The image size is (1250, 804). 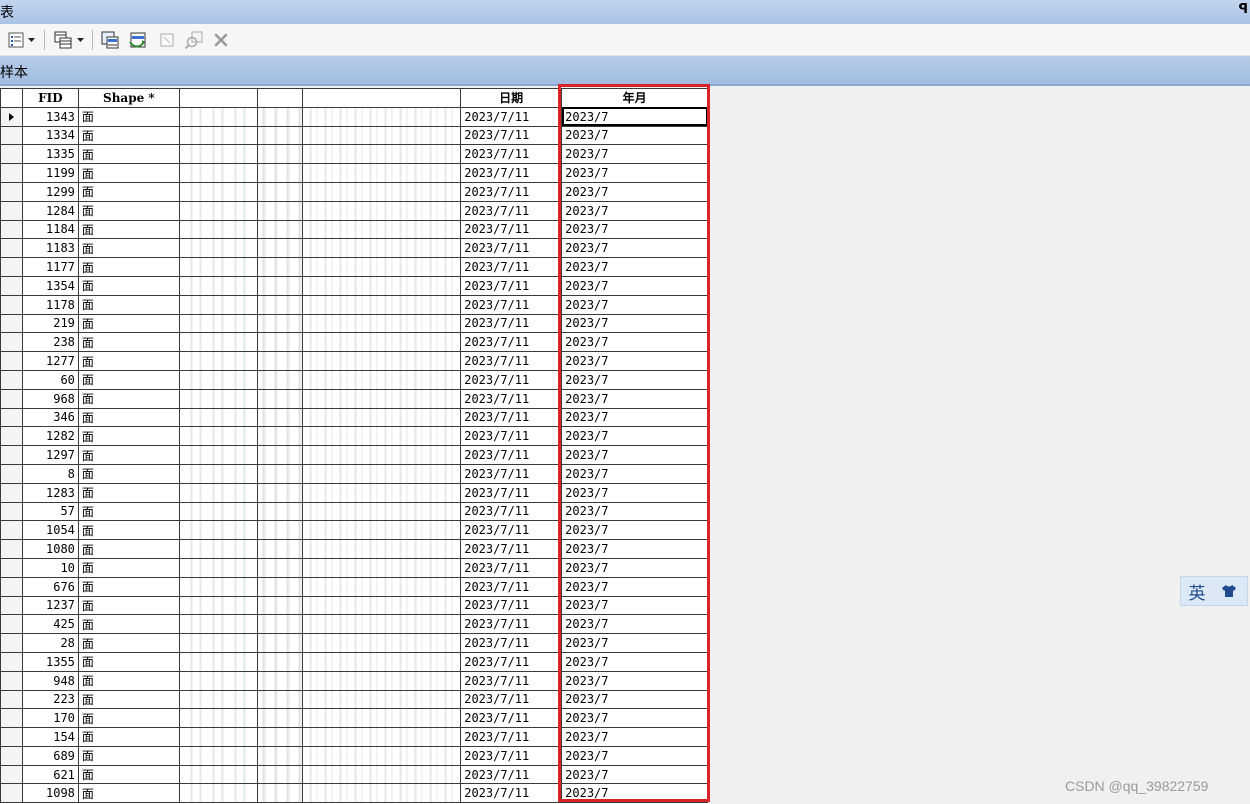 What do you see at coordinates (50, 455) in the screenshot?
I see `fid-cell: 1297` at bounding box center [50, 455].